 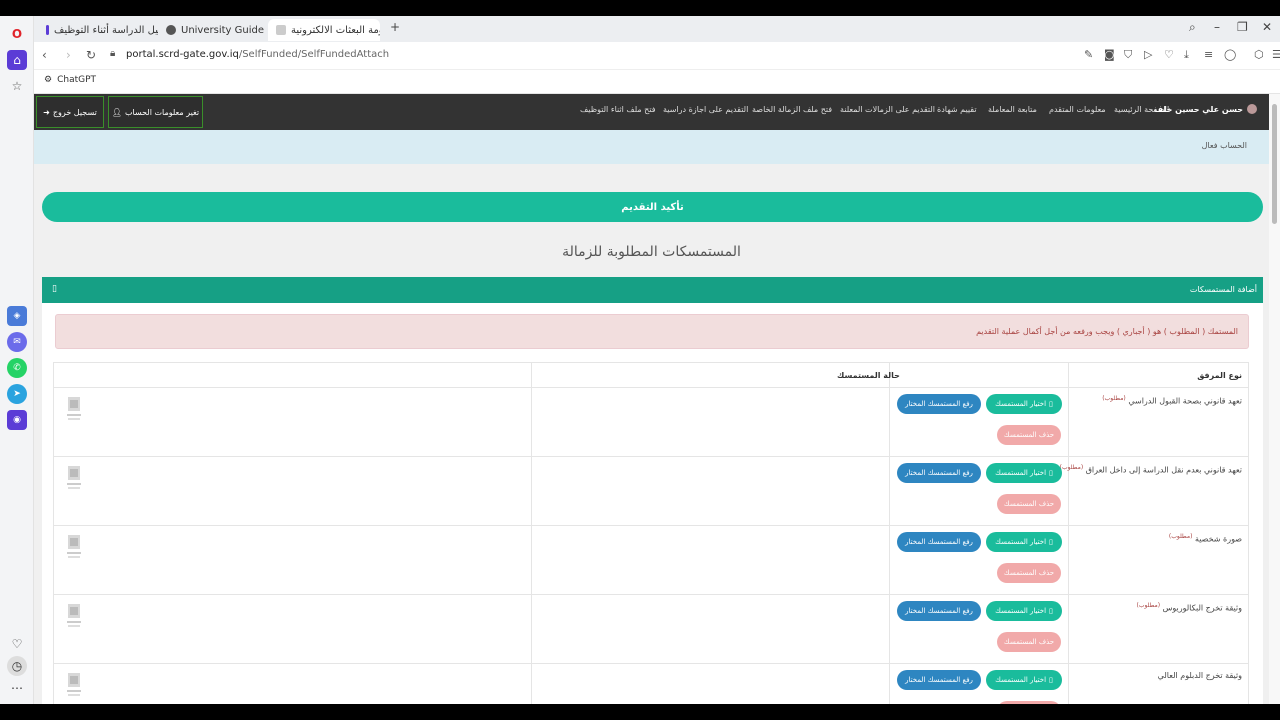 I want to click on telegram-icon: ➤, so click(x=17, y=394).